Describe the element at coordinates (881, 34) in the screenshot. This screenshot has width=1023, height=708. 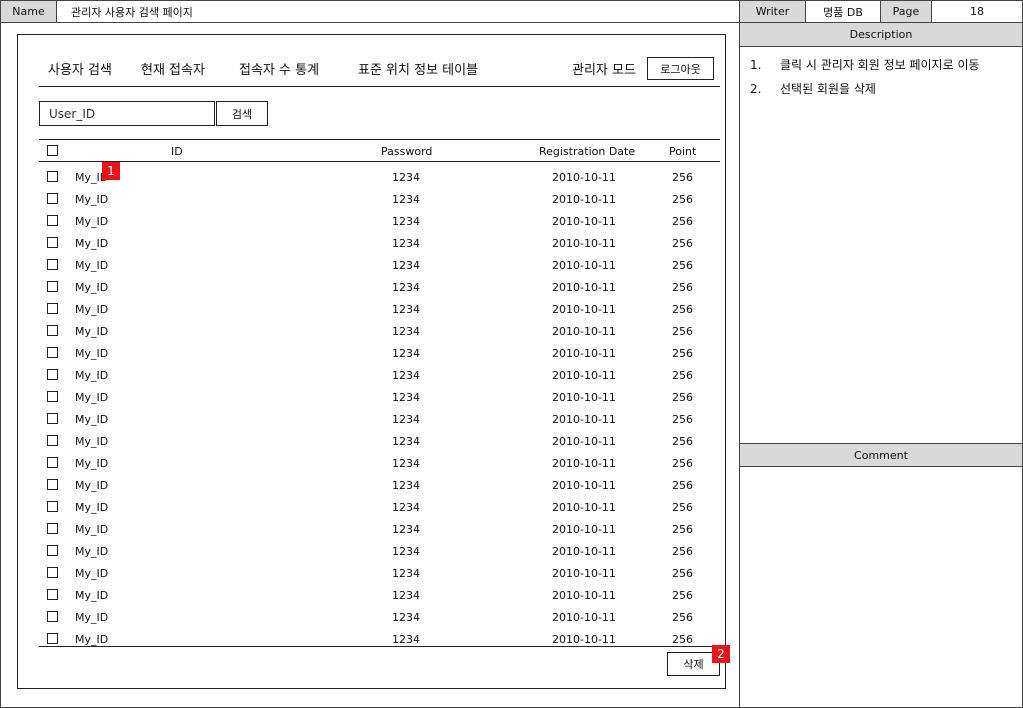
I see `description-title: Description` at that location.